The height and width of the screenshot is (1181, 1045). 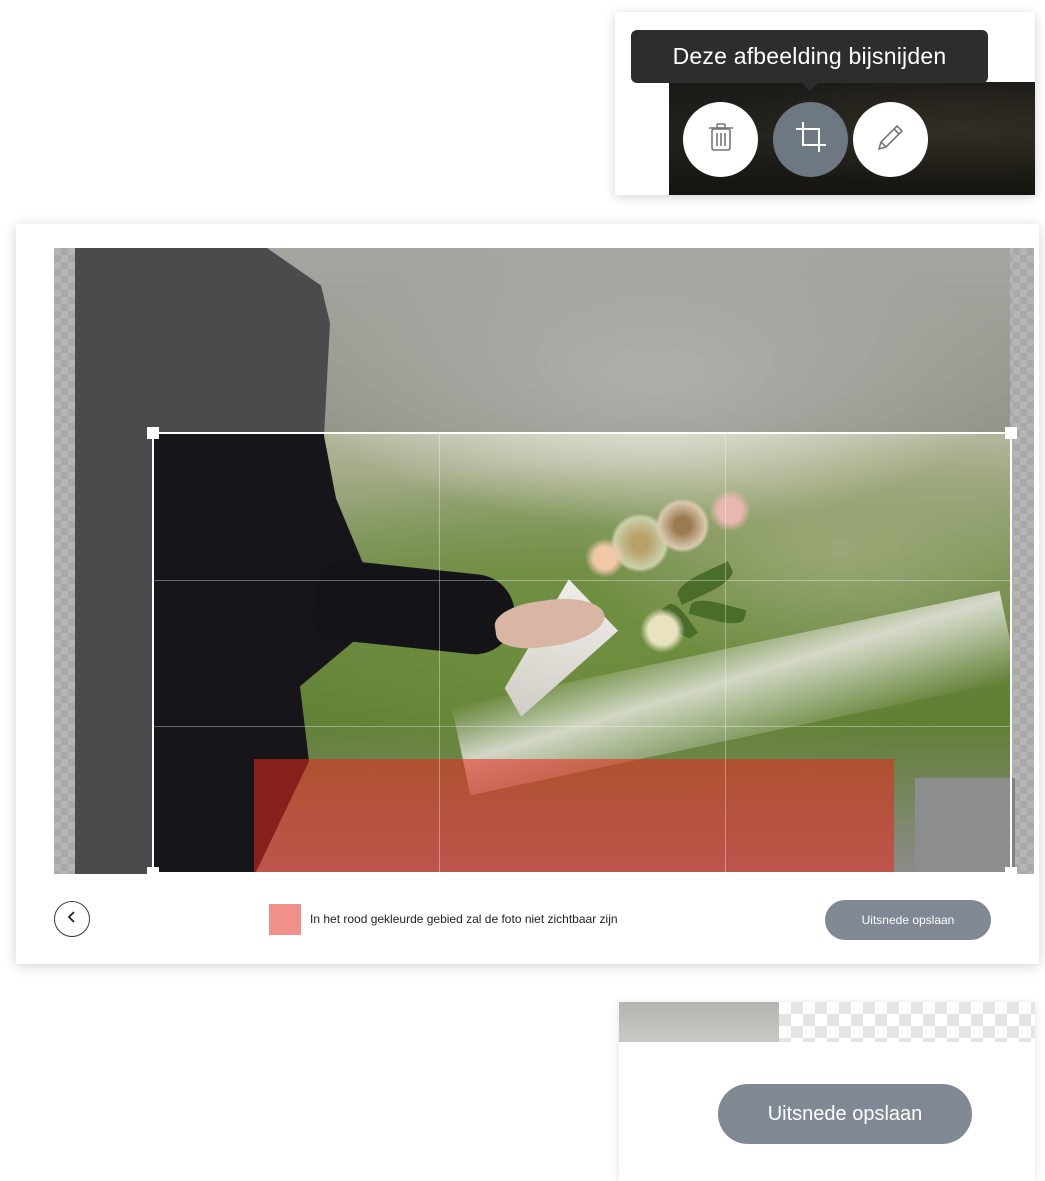 I want to click on crop-handle-bottom-left, so click(x=153, y=870).